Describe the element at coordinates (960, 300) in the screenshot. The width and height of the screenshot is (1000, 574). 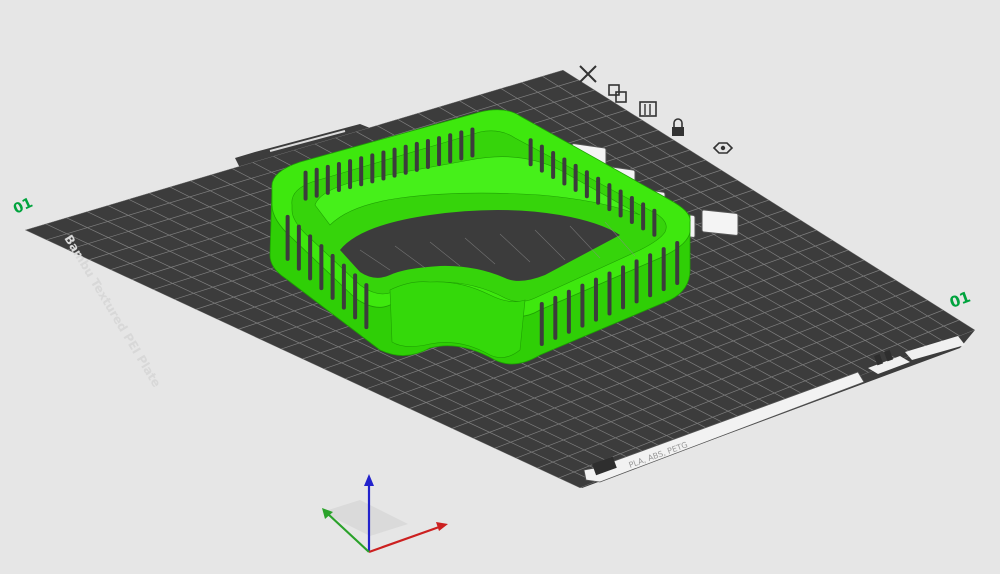
I see `plate-number-right: 01` at that location.